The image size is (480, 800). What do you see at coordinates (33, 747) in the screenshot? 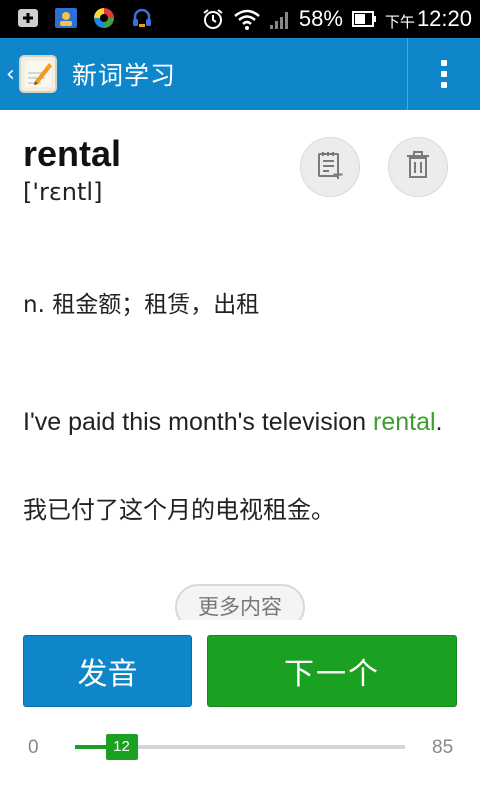
I see `progress-min: 0` at bounding box center [33, 747].